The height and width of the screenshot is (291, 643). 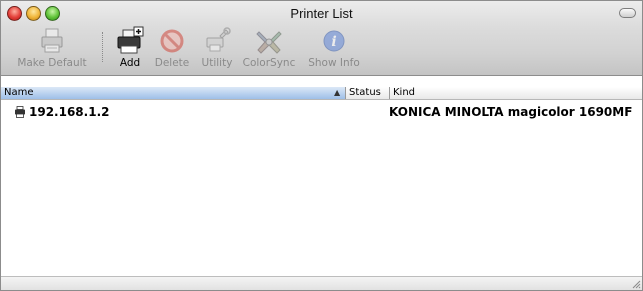 I want to click on add-button: Add, so click(x=130, y=47).